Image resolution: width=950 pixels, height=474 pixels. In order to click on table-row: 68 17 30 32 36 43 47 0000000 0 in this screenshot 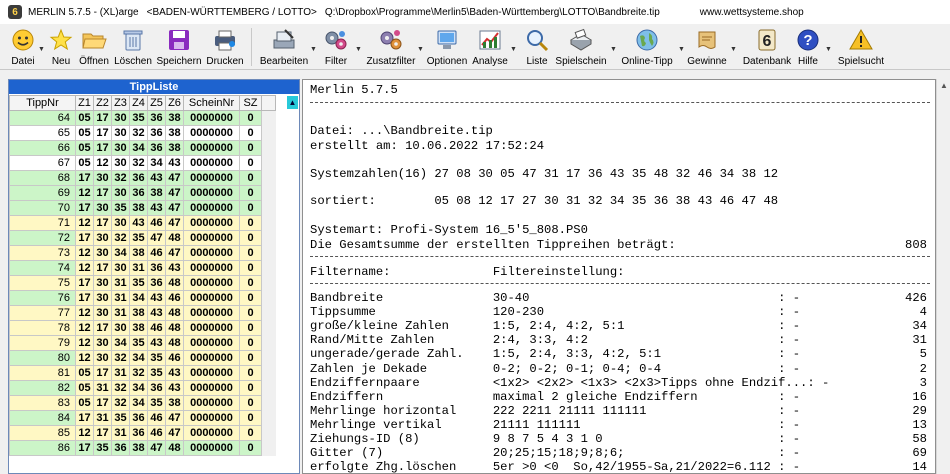, I will do `click(142, 178)`.